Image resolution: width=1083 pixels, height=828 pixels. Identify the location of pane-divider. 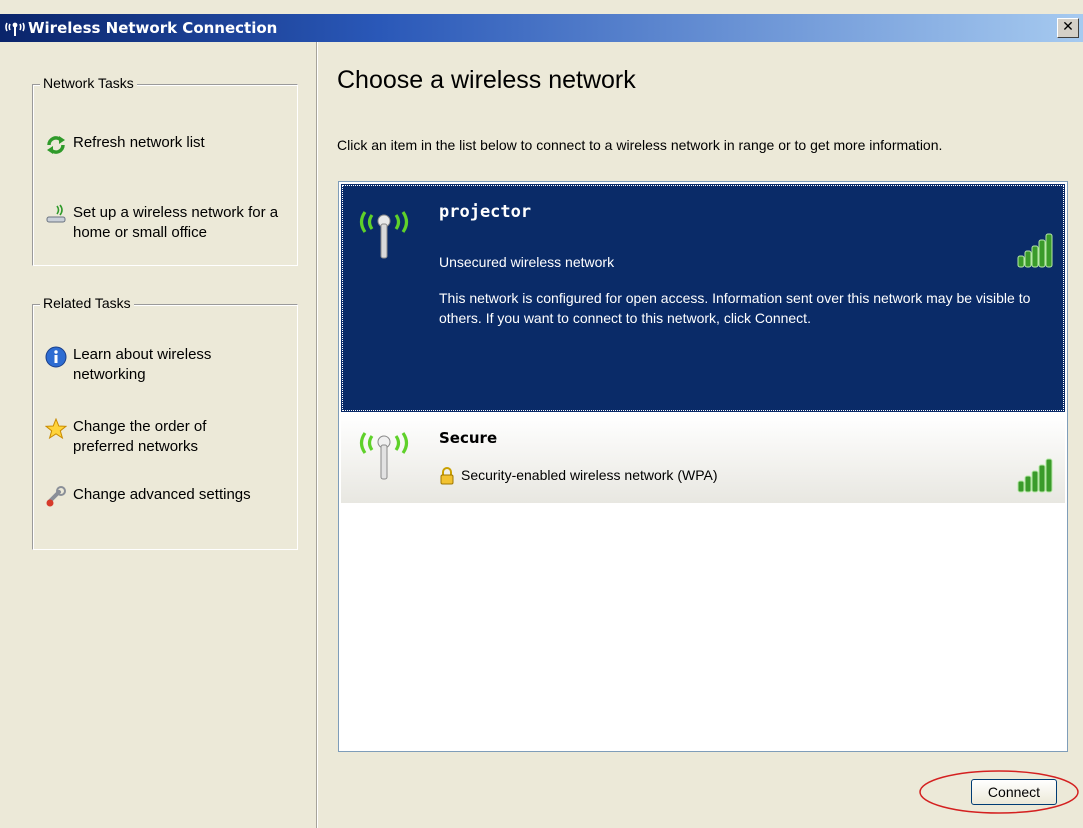
(317, 435).